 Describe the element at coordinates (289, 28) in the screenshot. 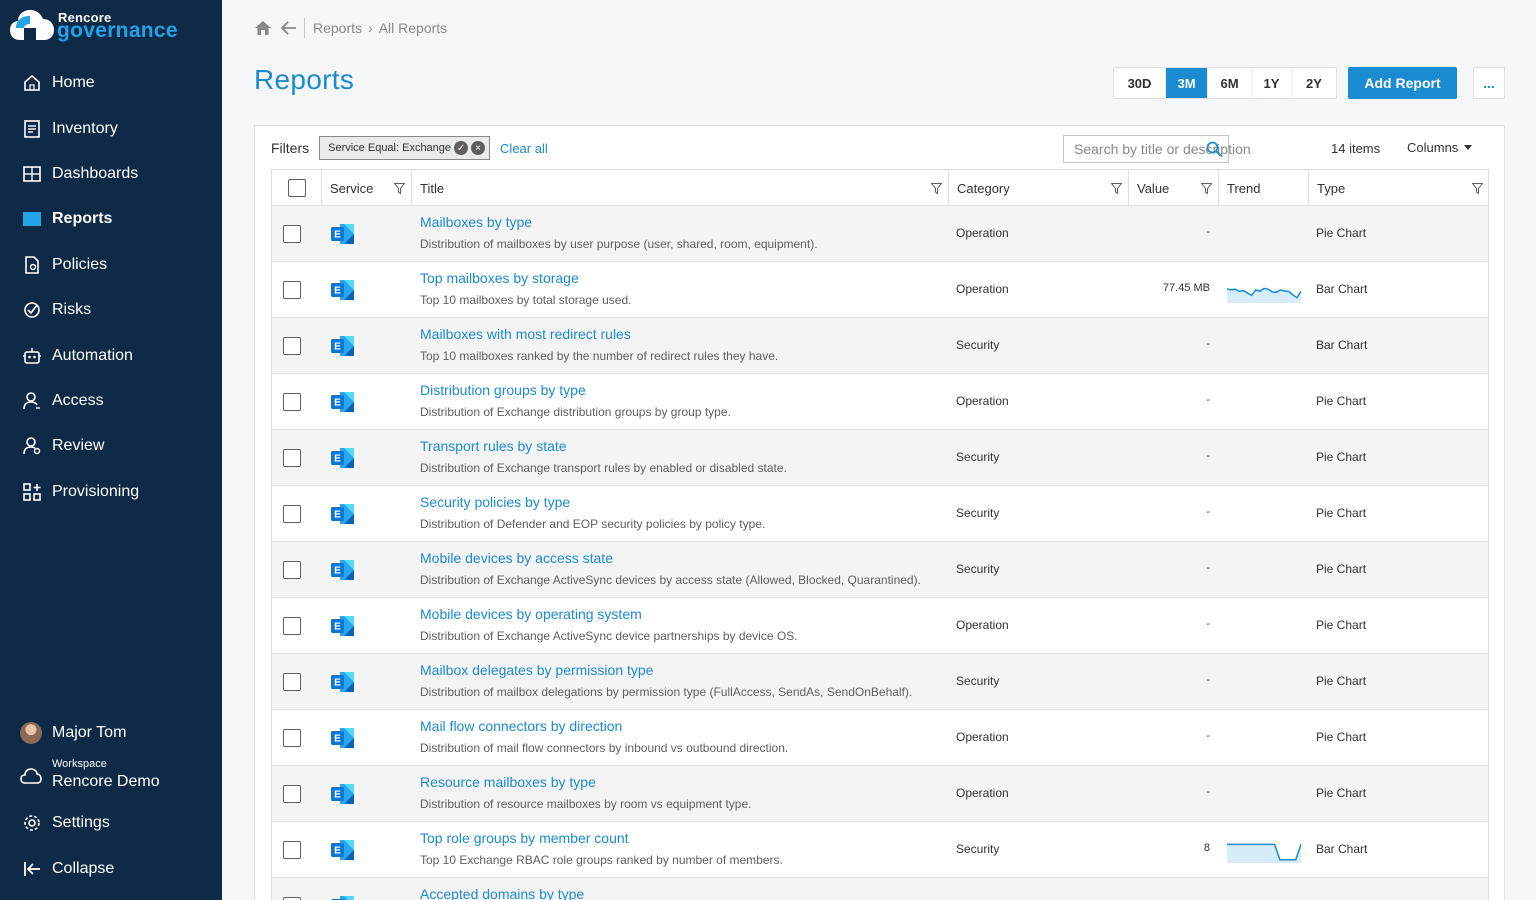

I see `back-arrow-icon` at that location.